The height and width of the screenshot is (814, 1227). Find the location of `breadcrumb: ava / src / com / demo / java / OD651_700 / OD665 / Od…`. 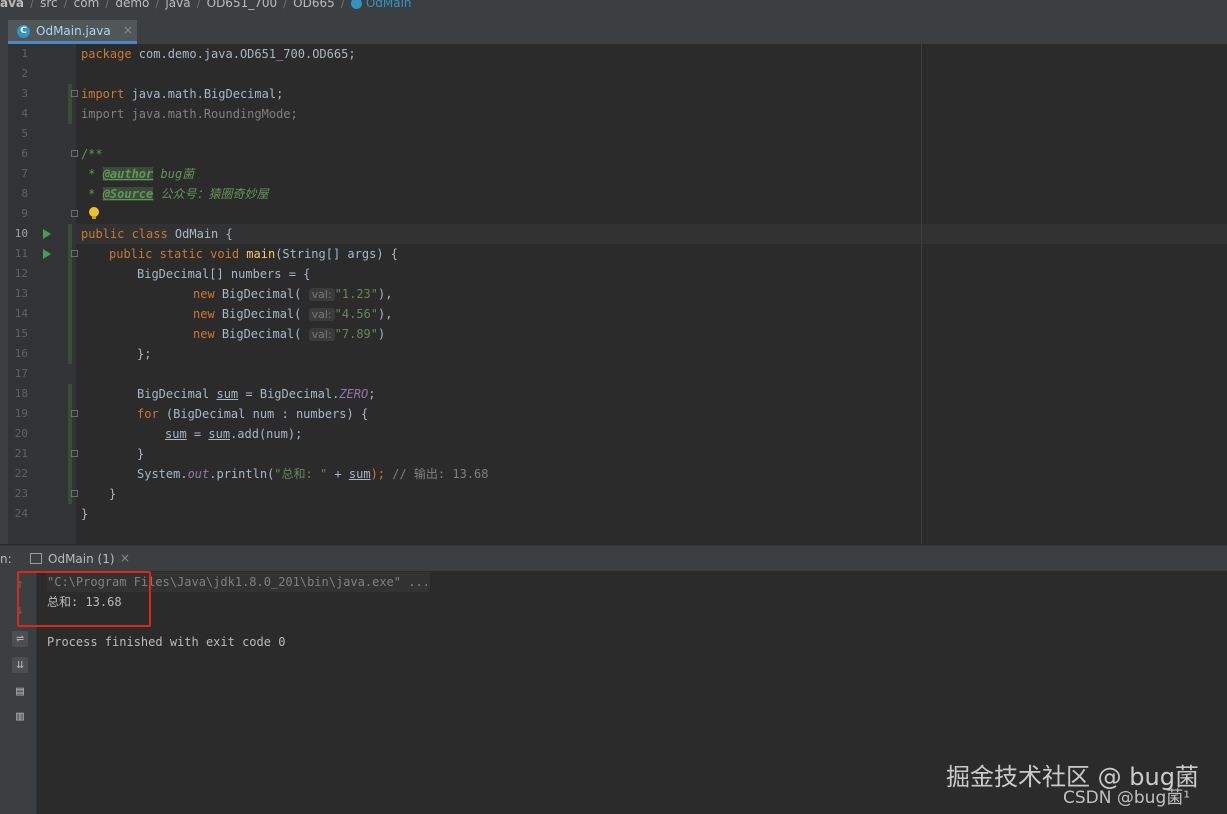

breadcrumb: ava / src / com / demo / java / OD651_700 / OD665 / Od… is located at coordinates (613, 10).